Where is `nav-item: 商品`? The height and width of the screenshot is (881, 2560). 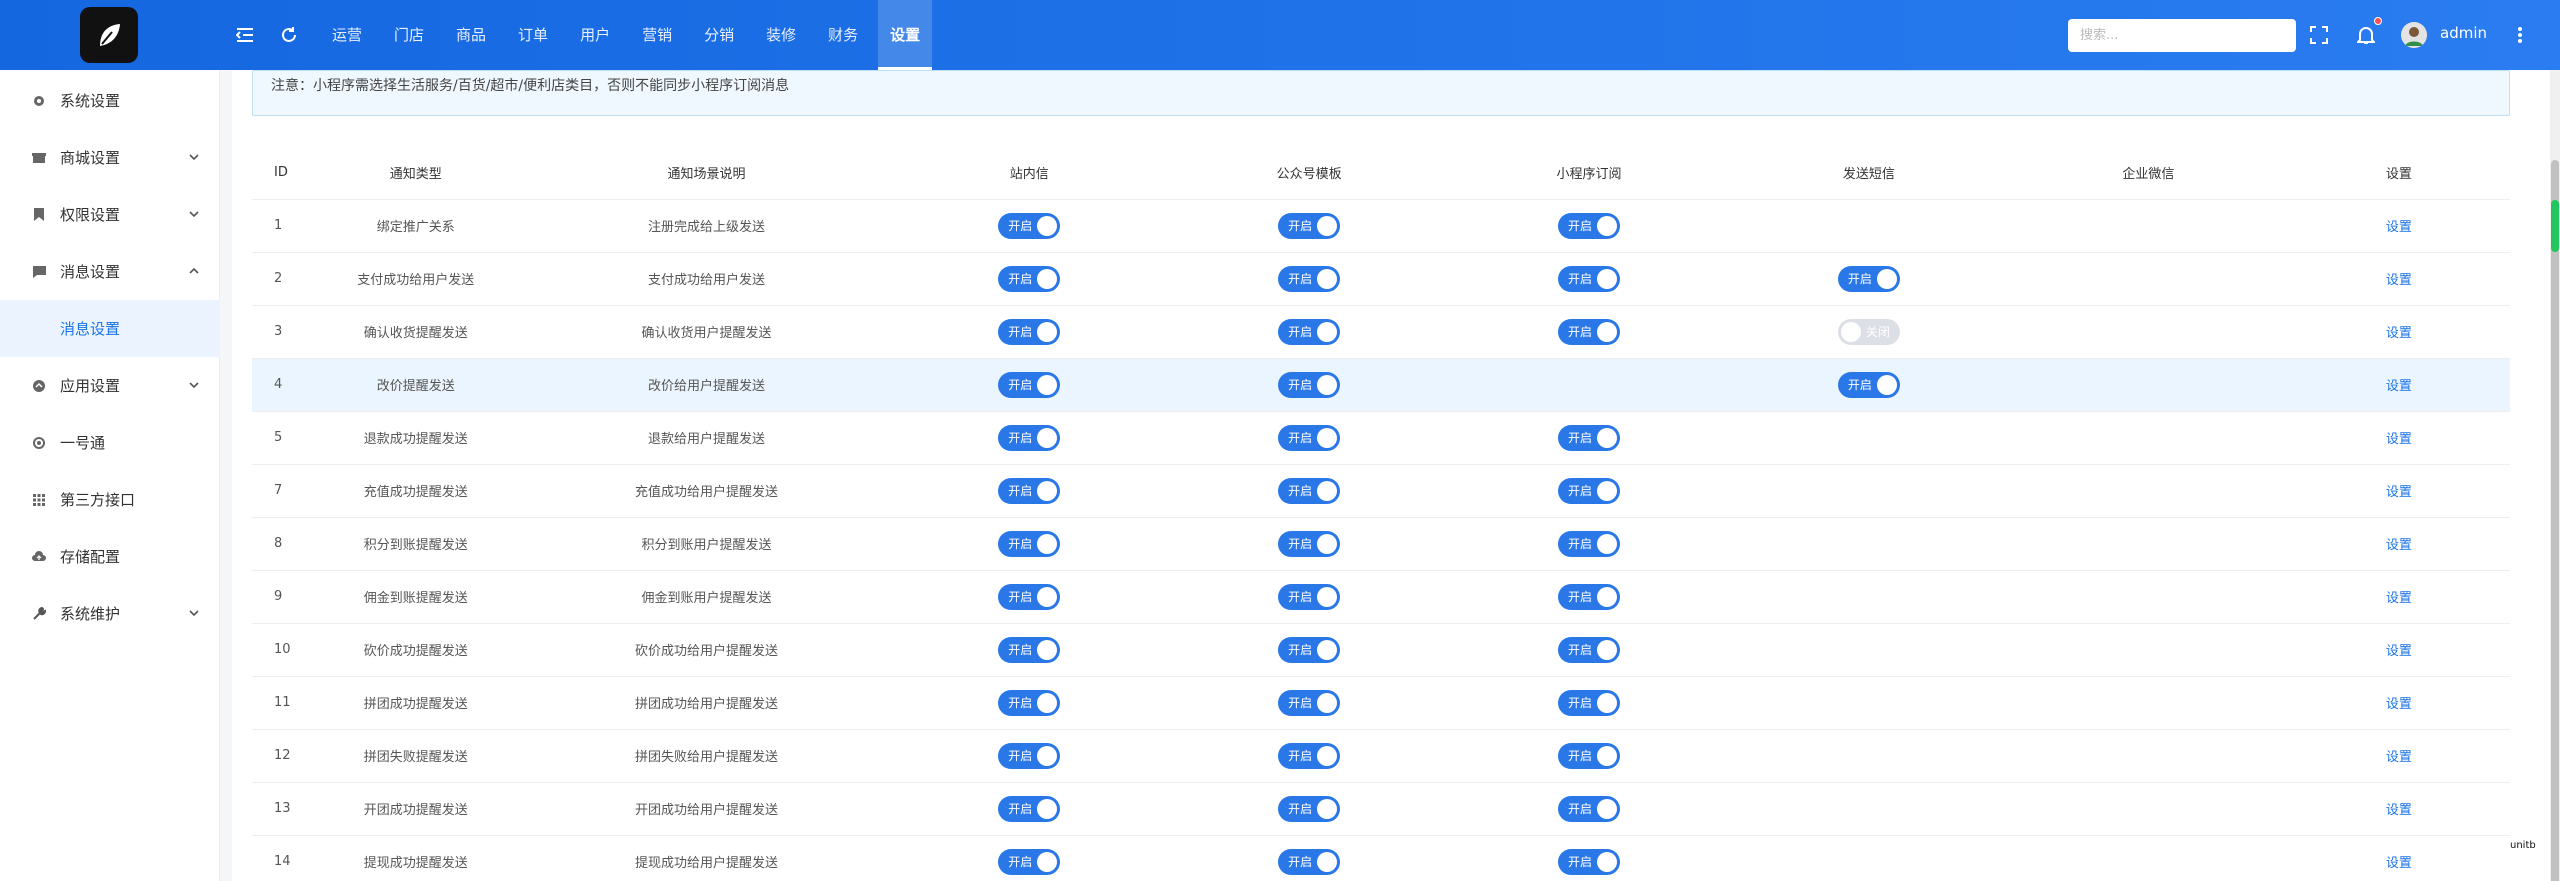 nav-item: 商品 is located at coordinates (471, 35).